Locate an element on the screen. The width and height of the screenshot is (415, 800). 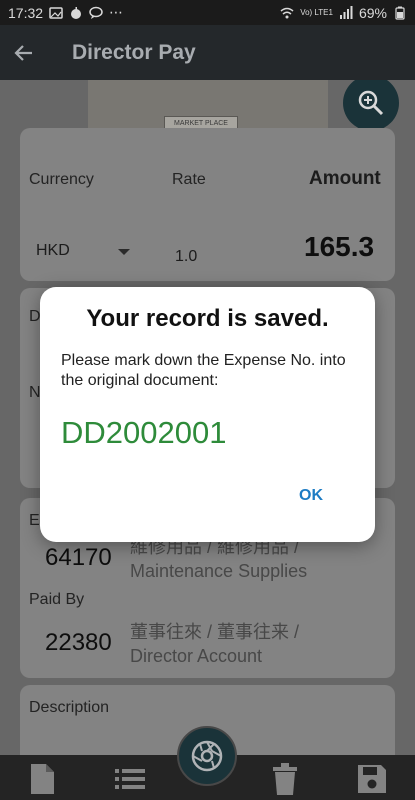
expense-number: DD2002001 is located at coordinates (144, 432).